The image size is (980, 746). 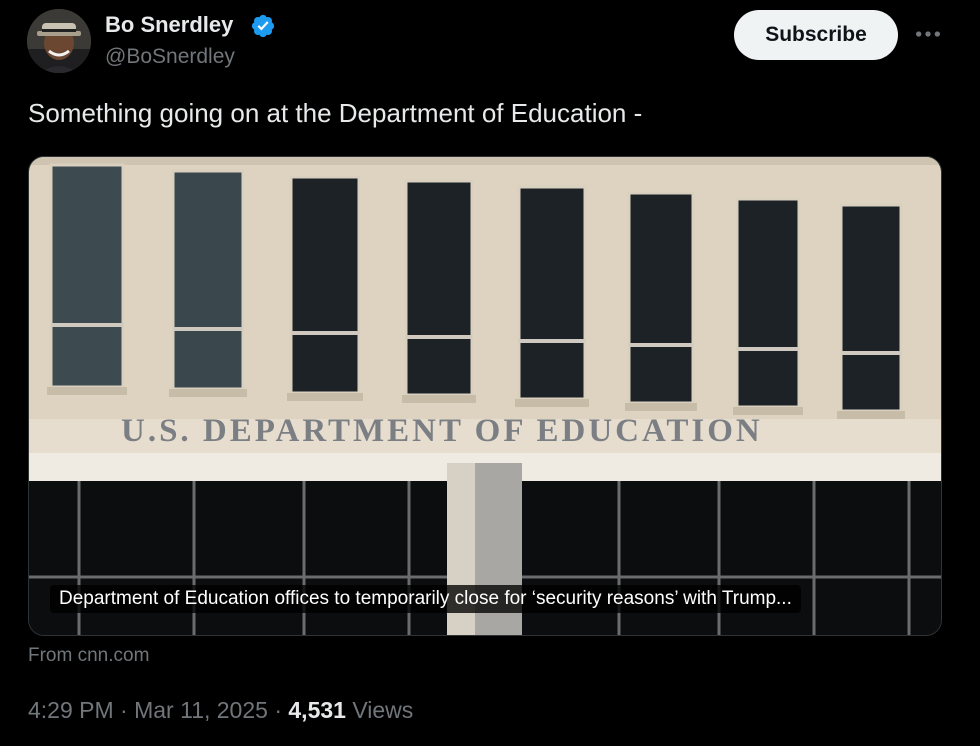 What do you see at coordinates (88, 656) in the screenshot?
I see `card-source: From cnn.com` at bounding box center [88, 656].